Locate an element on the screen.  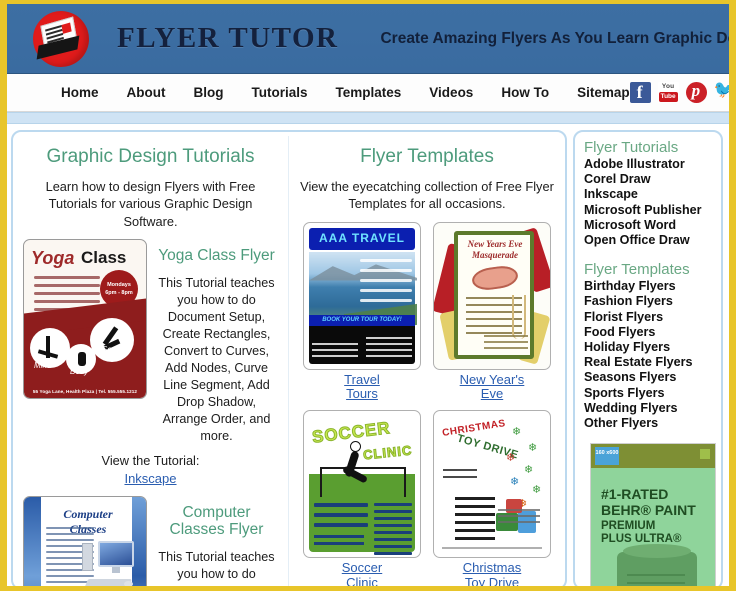
template-caption-line-1: Travel is located at coordinates (362, 379).